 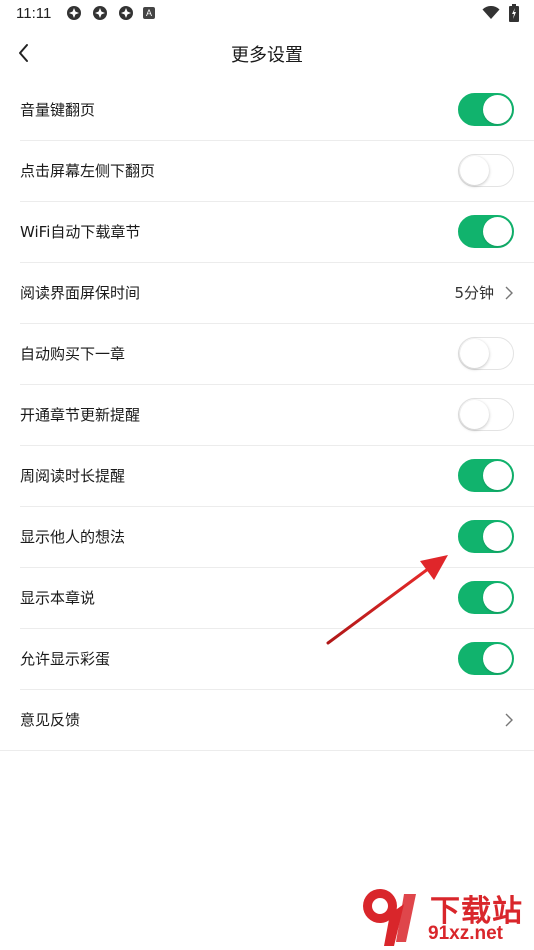 What do you see at coordinates (277, 415) in the screenshot?
I see `setting-chapter-update-reminder: 开通章节更新提醒` at bounding box center [277, 415].